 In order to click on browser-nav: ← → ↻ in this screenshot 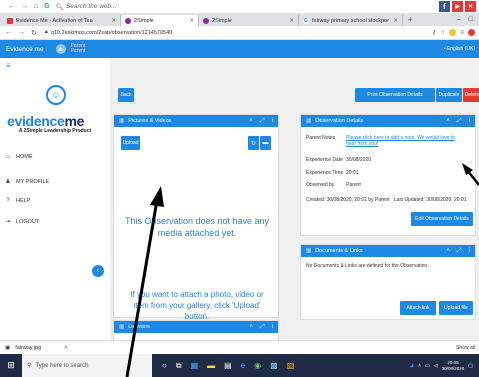, I will do `click(18, 33)`.